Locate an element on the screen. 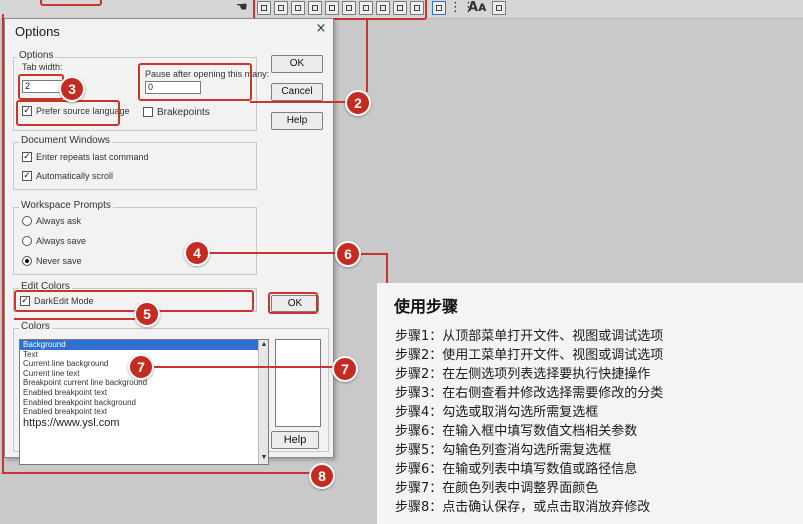 This screenshot has height=524, width=803. step-item: 步骤6：在输入框中填写数值文档相关参数 is located at coordinates (516, 431).